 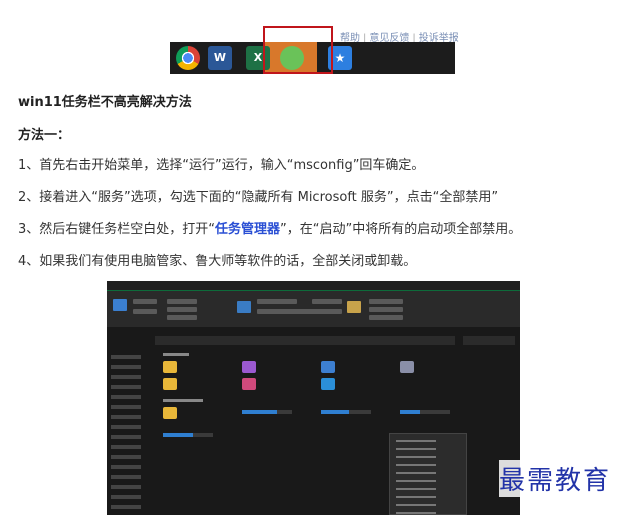 What do you see at coordinates (313, 309) in the screenshot?
I see `explorer-ribbon` at bounding box center [313, 309].